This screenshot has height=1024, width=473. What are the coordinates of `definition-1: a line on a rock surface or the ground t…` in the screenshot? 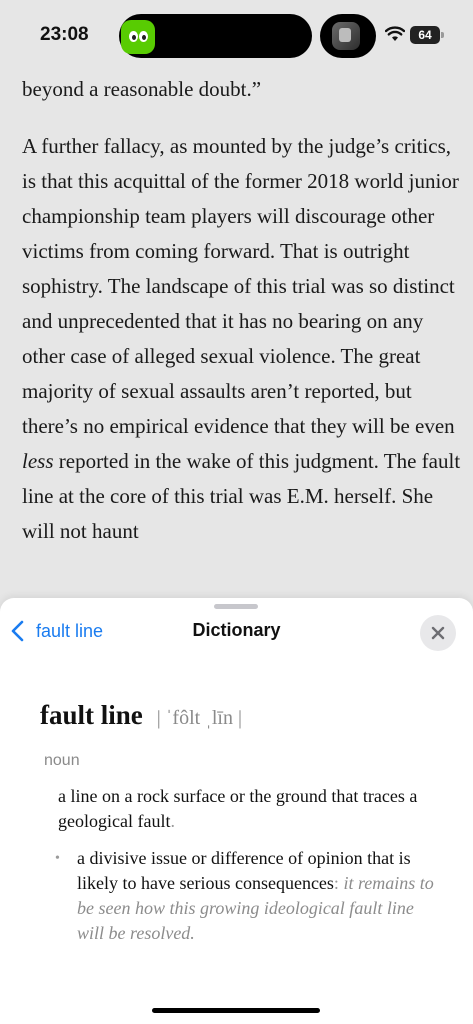 It's located at (238, 808).